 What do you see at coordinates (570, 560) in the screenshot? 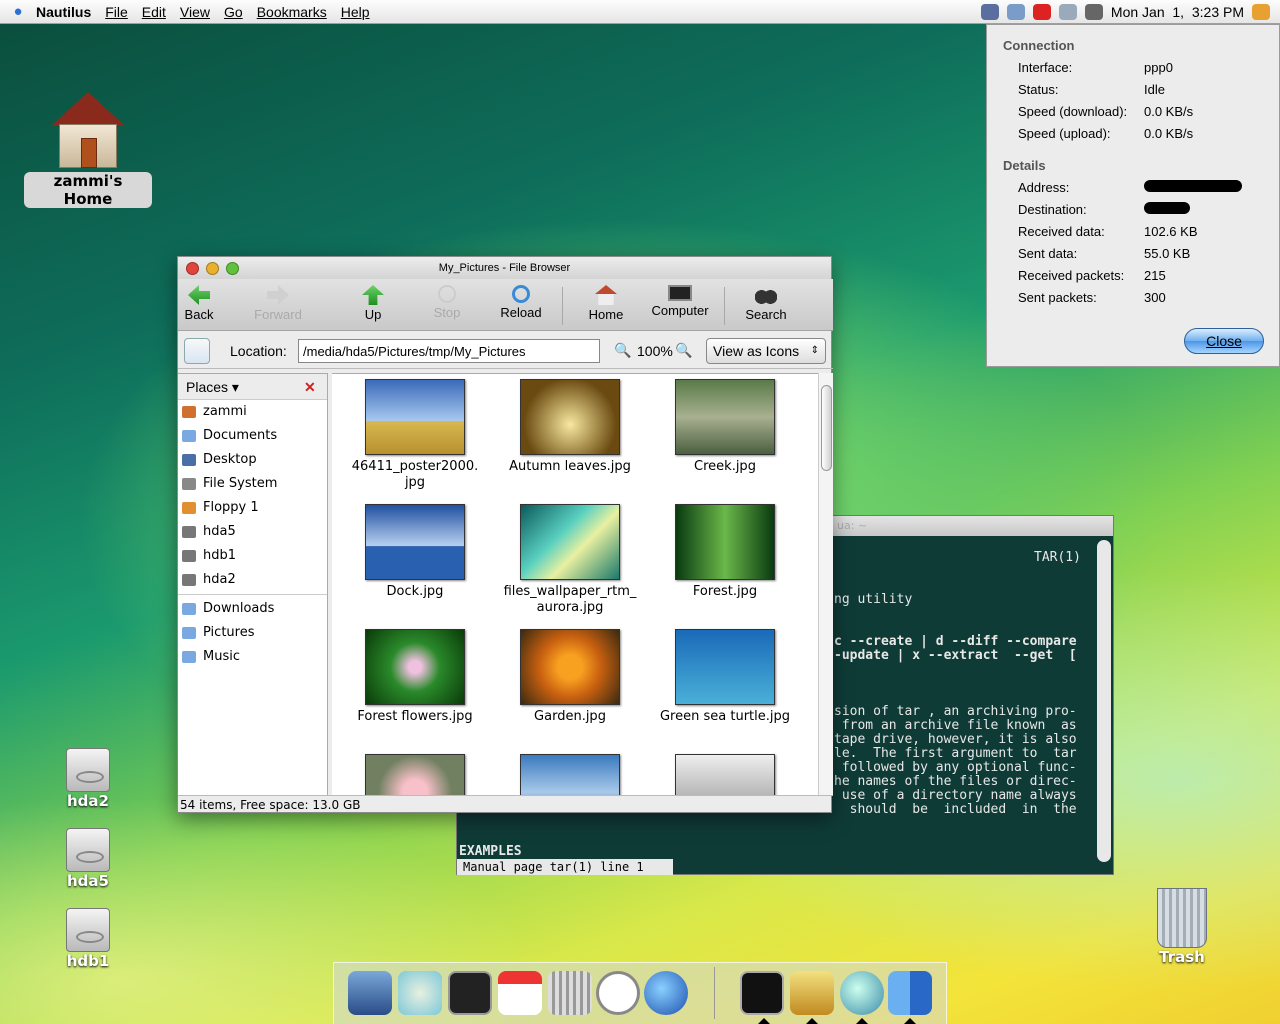
I see `file-item: files_wallpaper_rtm_ aurora.jpg` at bounding box center [570, 560].